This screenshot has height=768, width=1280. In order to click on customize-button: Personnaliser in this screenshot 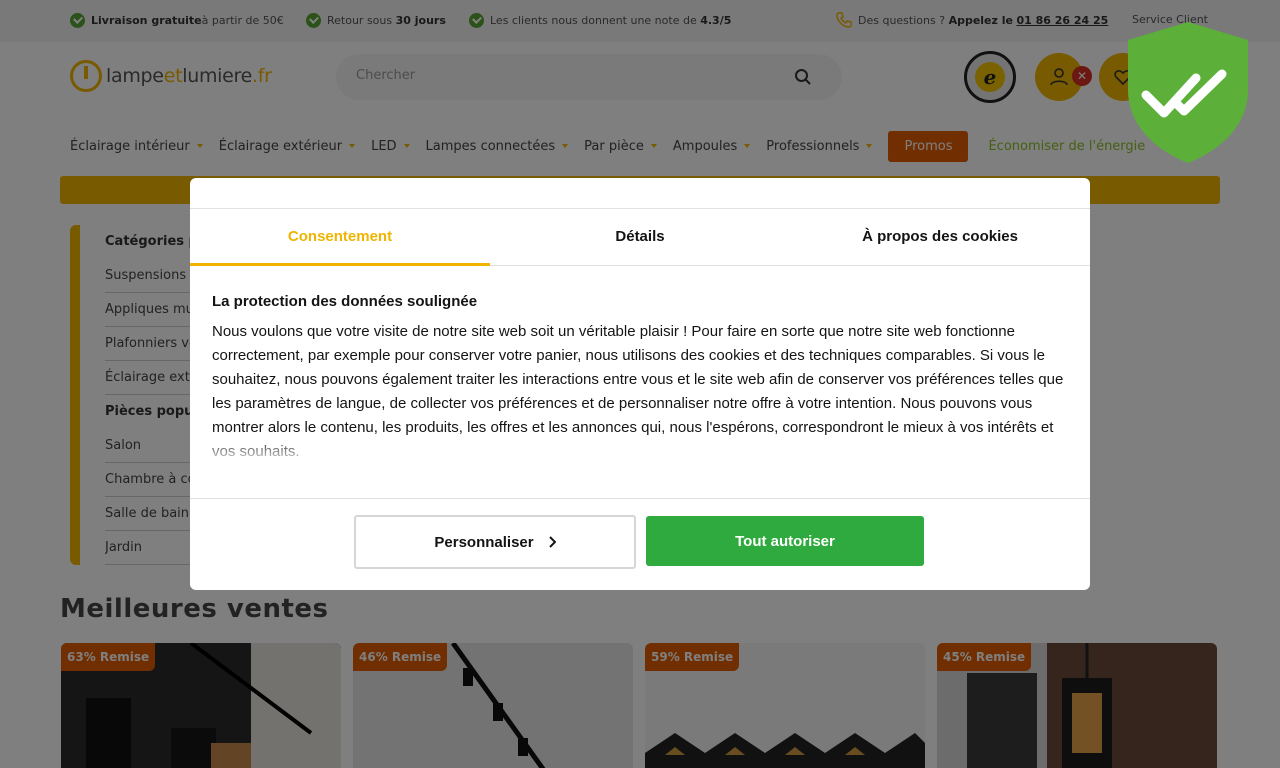, I will do `click(495, 542)`.